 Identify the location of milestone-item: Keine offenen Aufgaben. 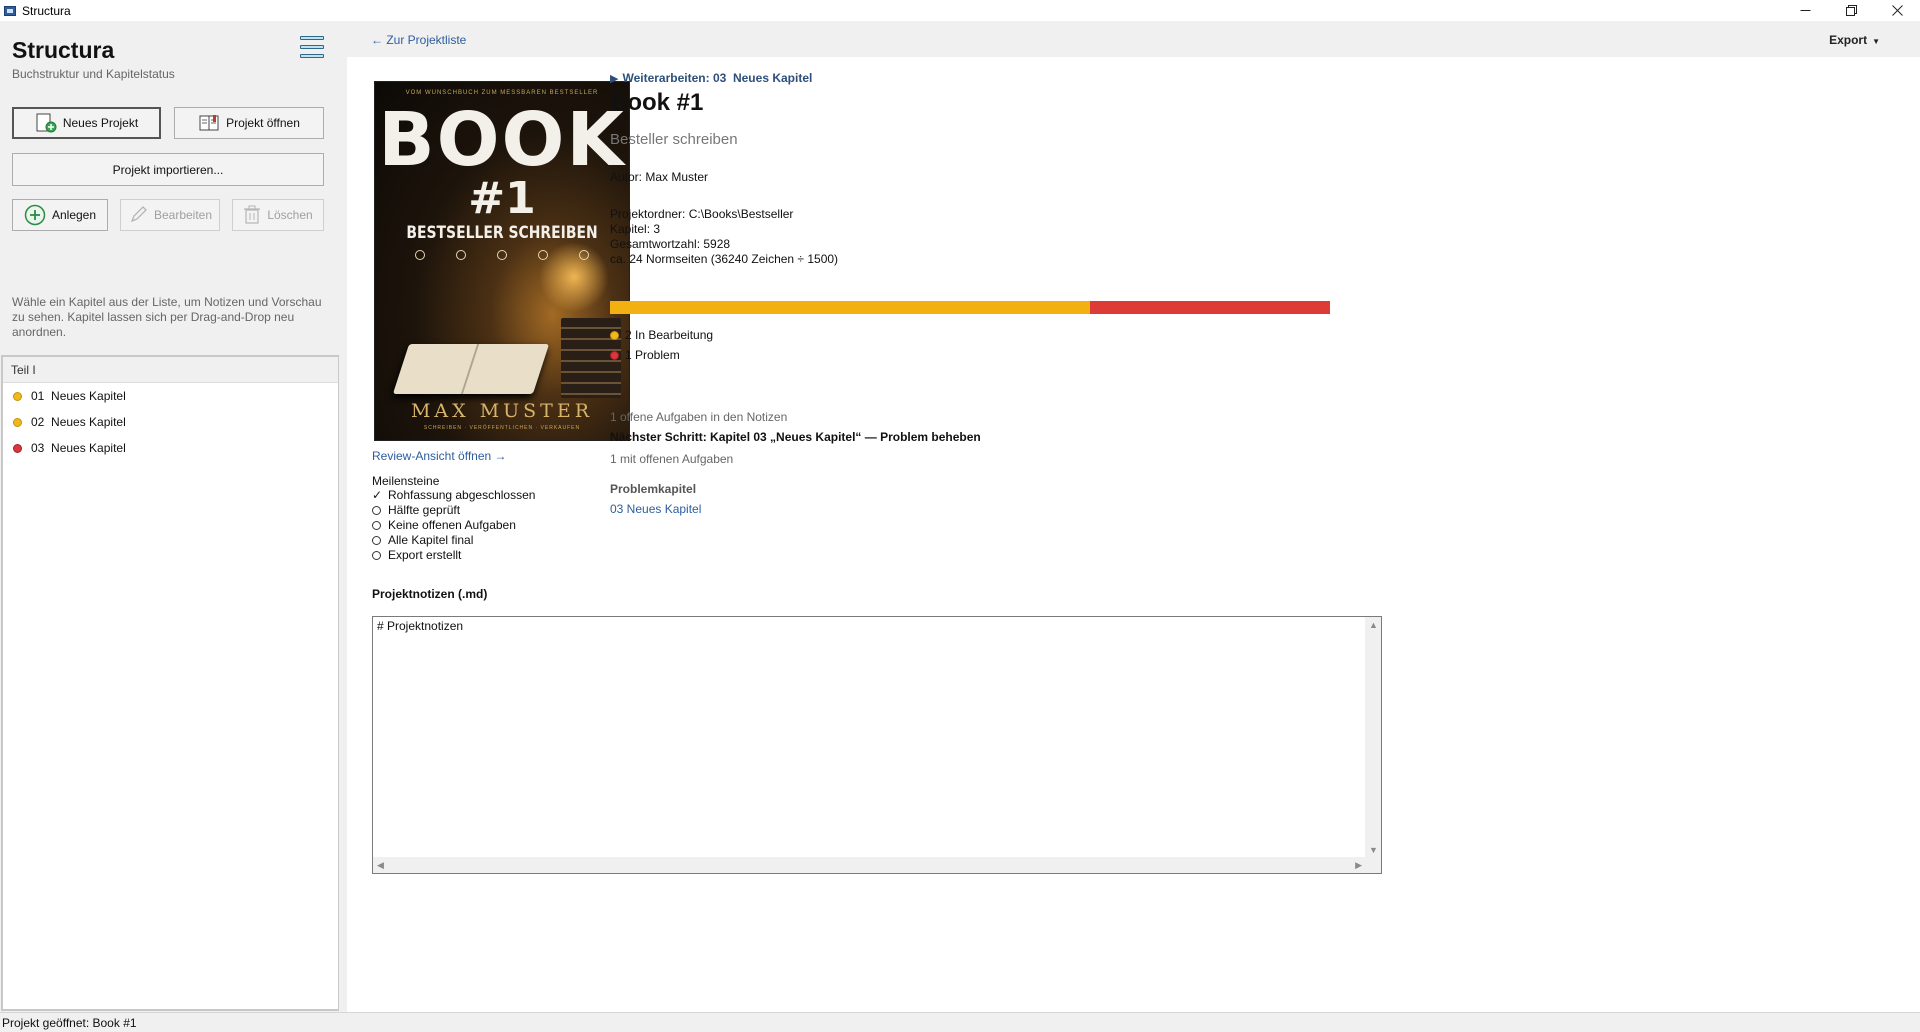
(453, 525).